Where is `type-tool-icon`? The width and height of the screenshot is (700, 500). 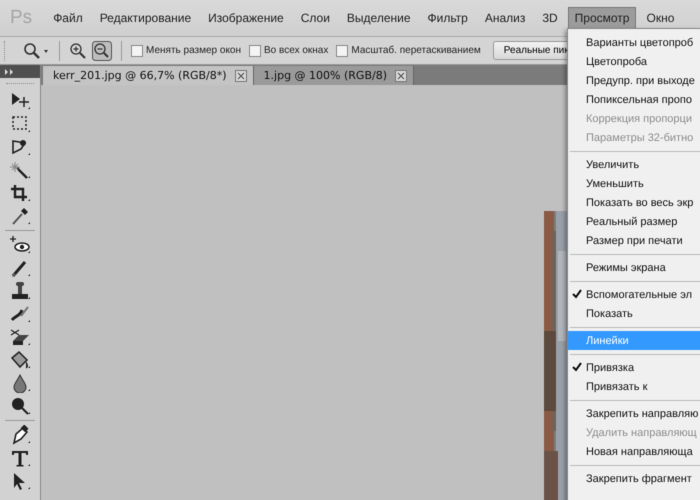
type-tool-icon is located at coordinates (20, 458).